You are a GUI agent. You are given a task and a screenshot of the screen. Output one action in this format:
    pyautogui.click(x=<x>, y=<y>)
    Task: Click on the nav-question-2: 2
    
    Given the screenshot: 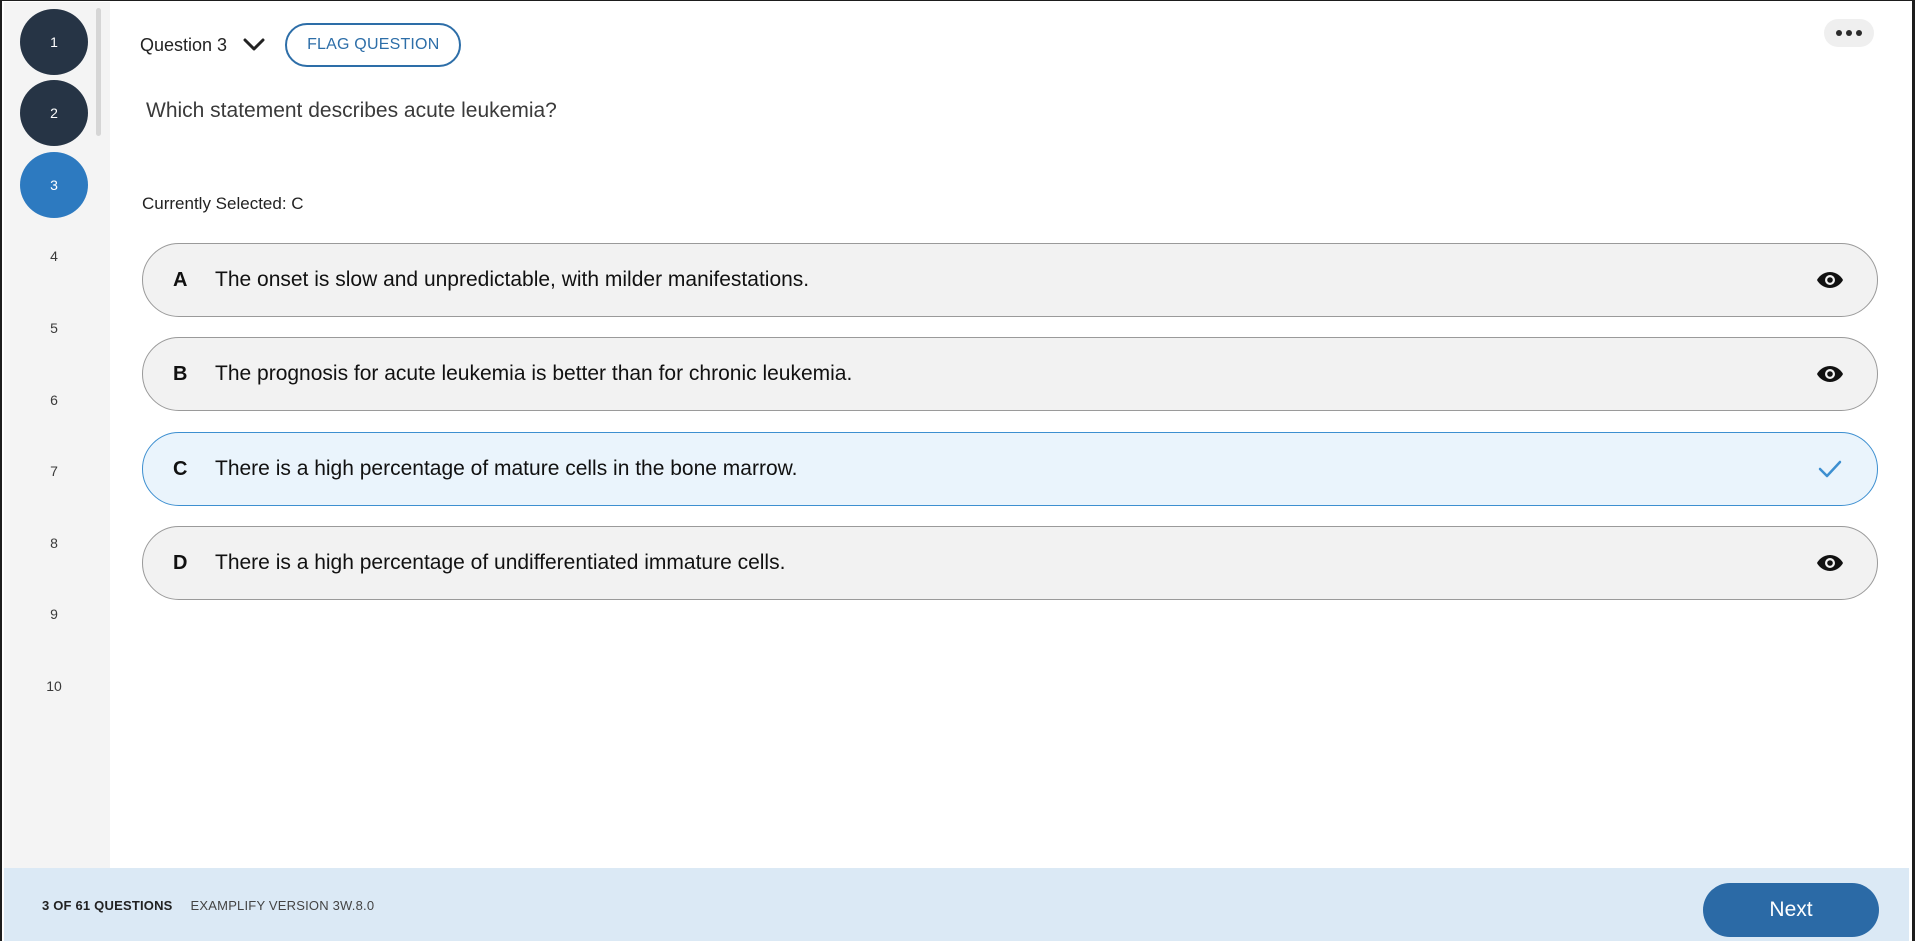 What is the action you would take?
    pyautogui.click(x=54, y=113)
    